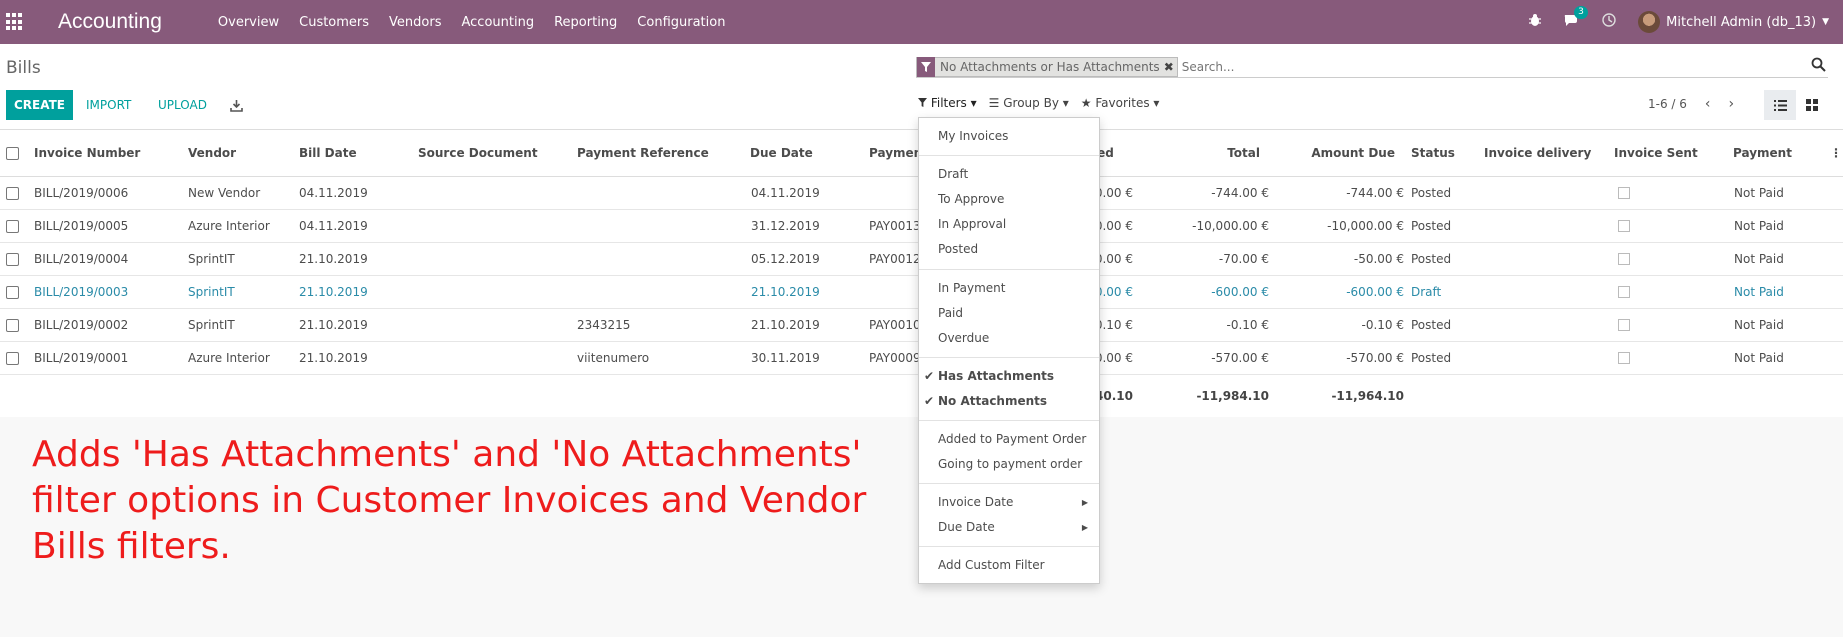 The image size is (1843, 637). What do you see at coordinates (1732, 104) in the screenshot?
I see `pager-next-icon: ›` at bounding box center [1732, 104].